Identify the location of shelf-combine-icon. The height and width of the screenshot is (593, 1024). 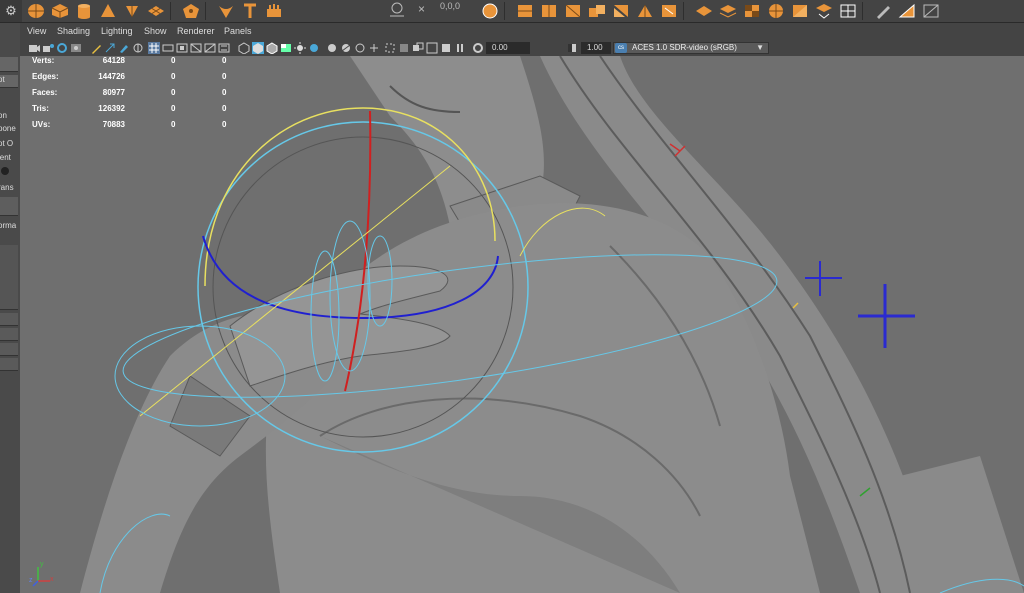
(597, 11).